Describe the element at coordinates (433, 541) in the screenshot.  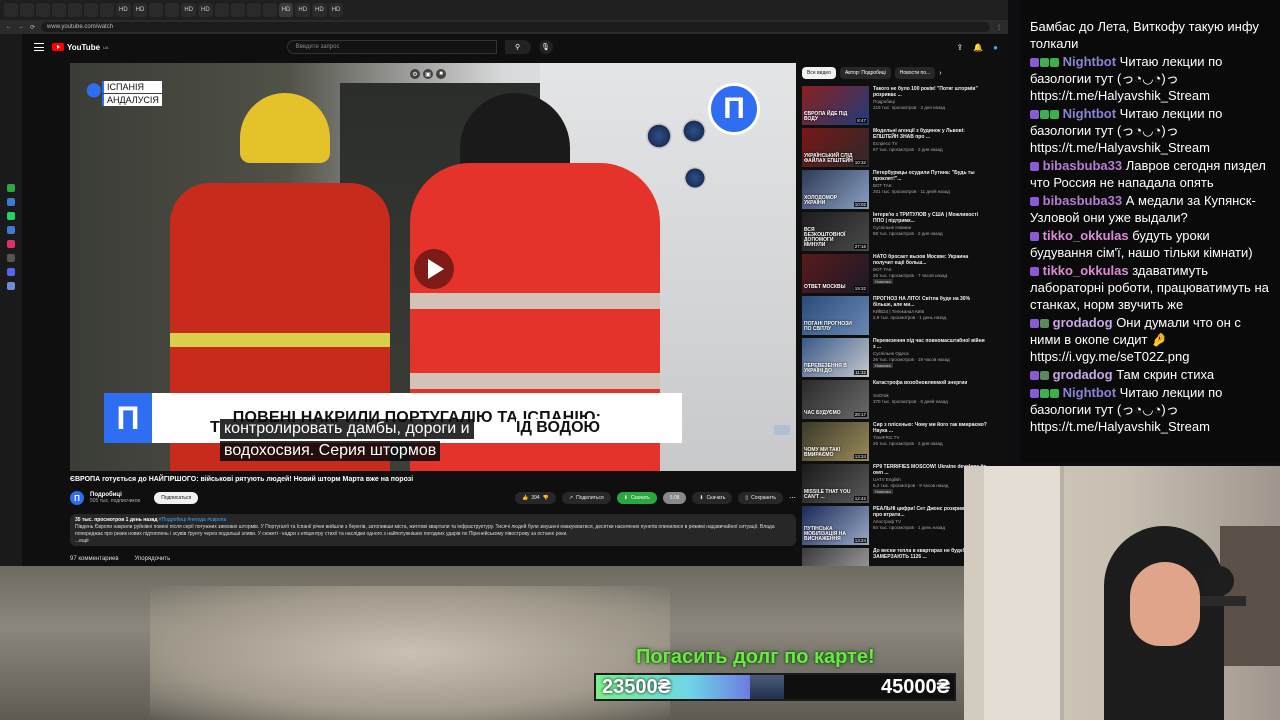
I see `description-more: ...ещё` at that location.